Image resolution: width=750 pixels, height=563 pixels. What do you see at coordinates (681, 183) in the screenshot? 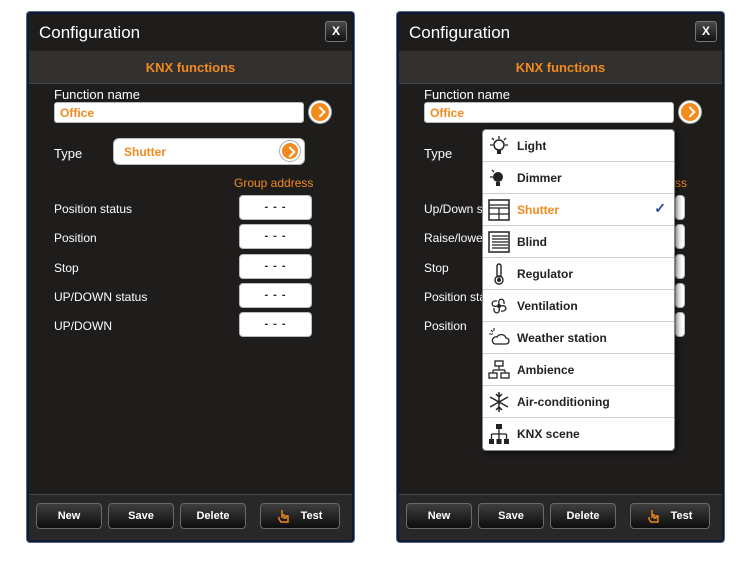
I see `group-address-header-partial: ss` at bounding box center [681, 183].